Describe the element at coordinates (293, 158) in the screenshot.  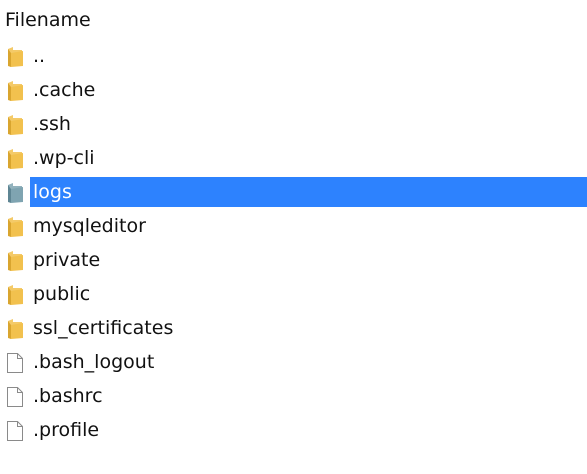
I see `folder-row: .wp-cli` at that location.